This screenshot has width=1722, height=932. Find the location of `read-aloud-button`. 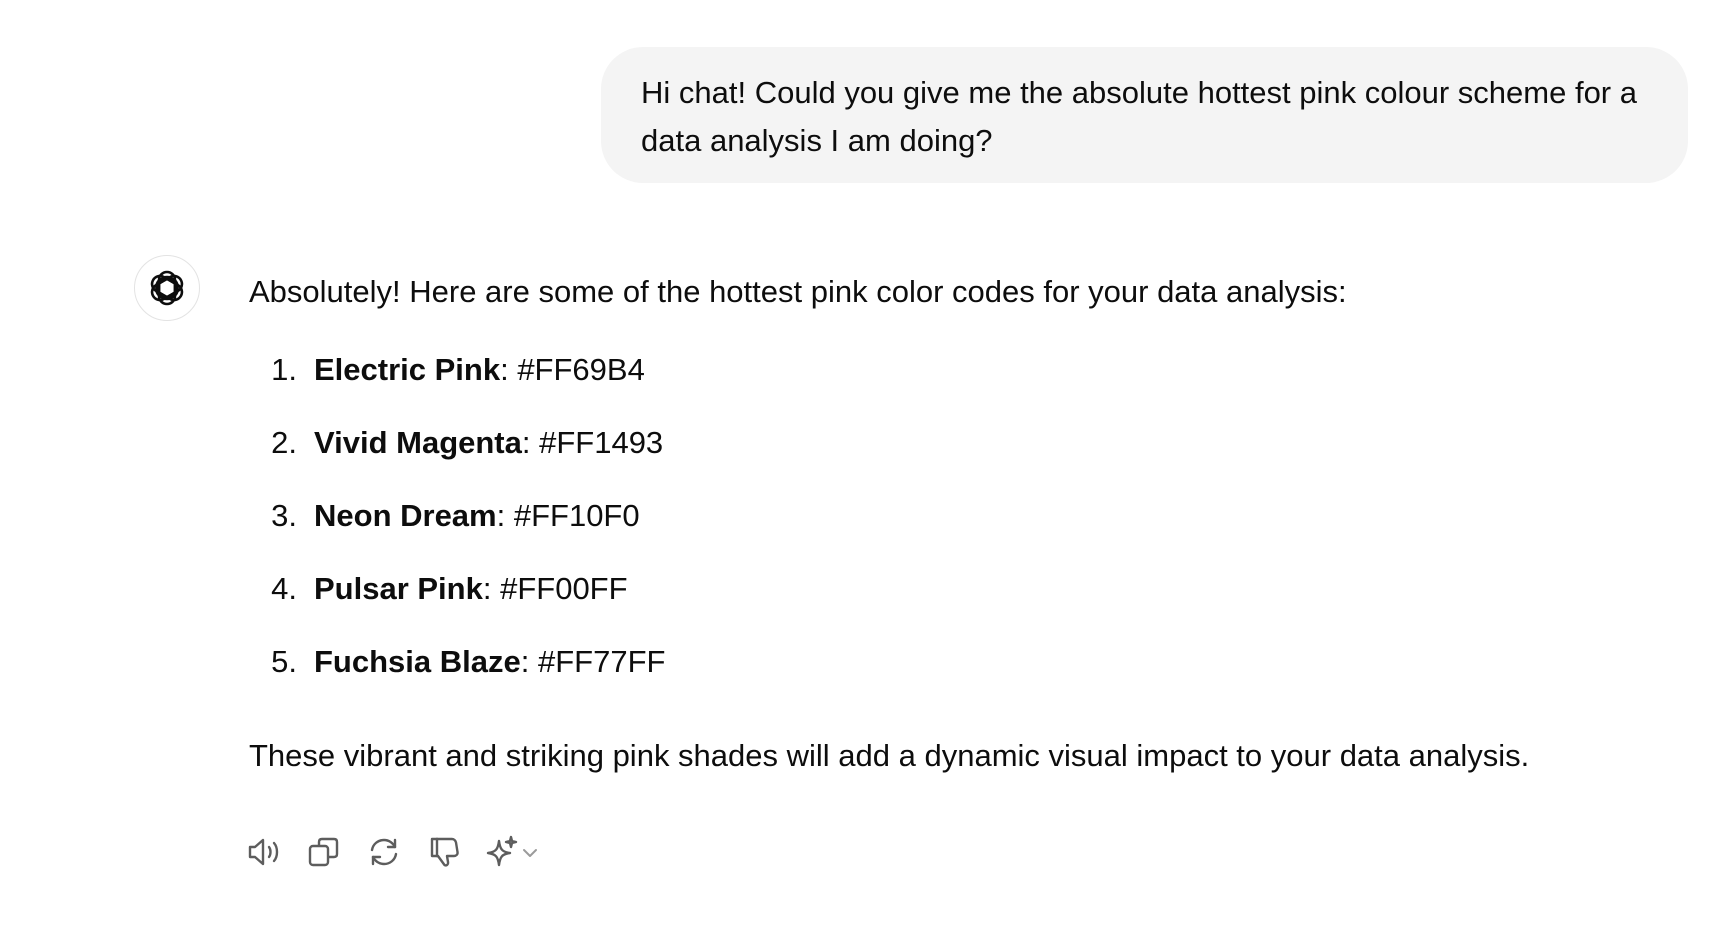

read-aloud-button is located at coordinates (264, 852).